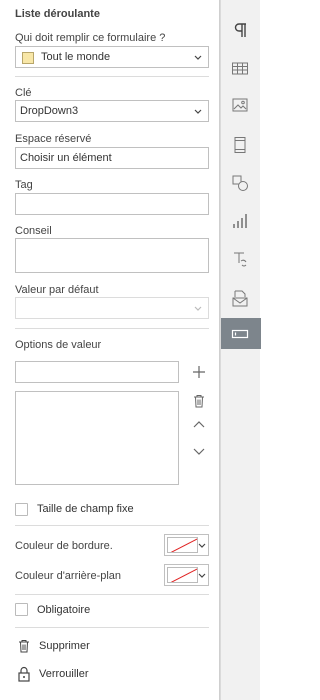 Image resolution: width=320 pixels, height=700 pixels. What do you see at coordinates (240, 350) in the screenshot?
I see `right-toolbar` at bounding box center [240, 350].